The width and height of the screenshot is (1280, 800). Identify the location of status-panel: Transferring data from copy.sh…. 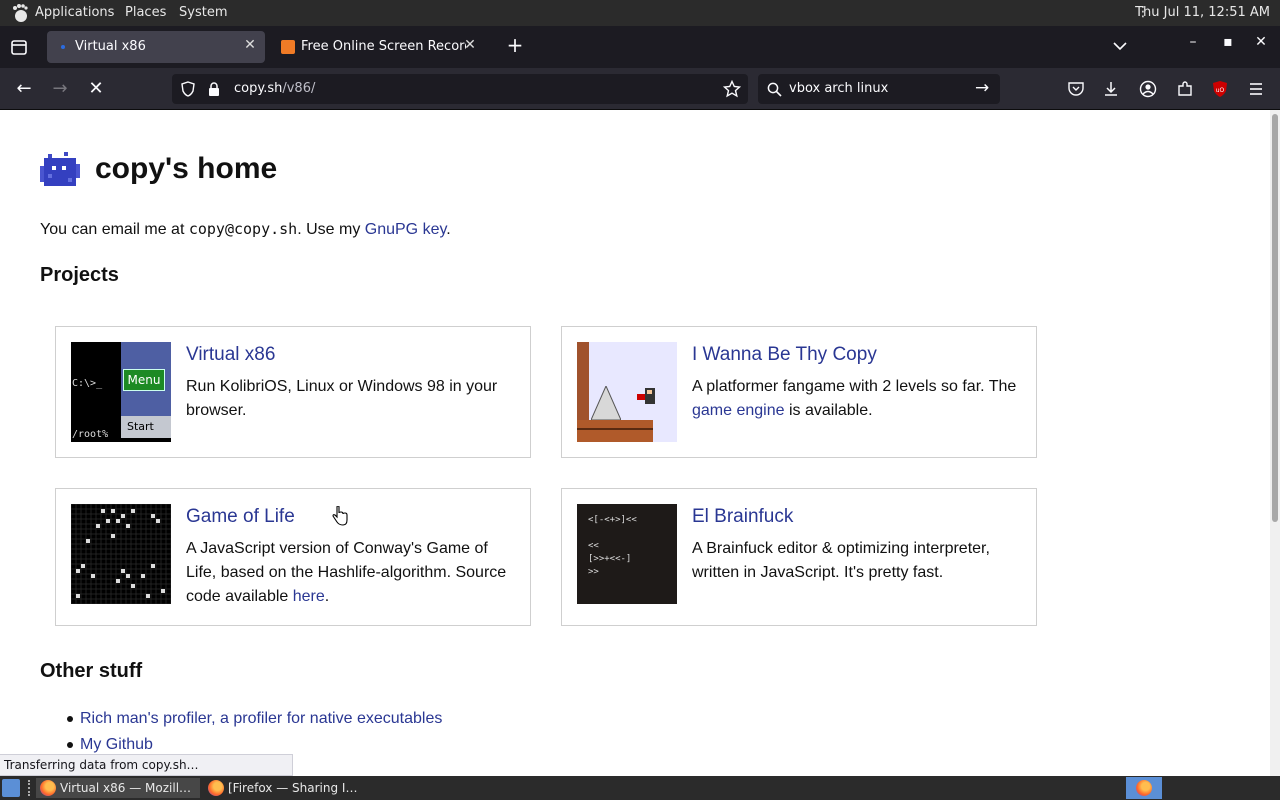
(146, 765).